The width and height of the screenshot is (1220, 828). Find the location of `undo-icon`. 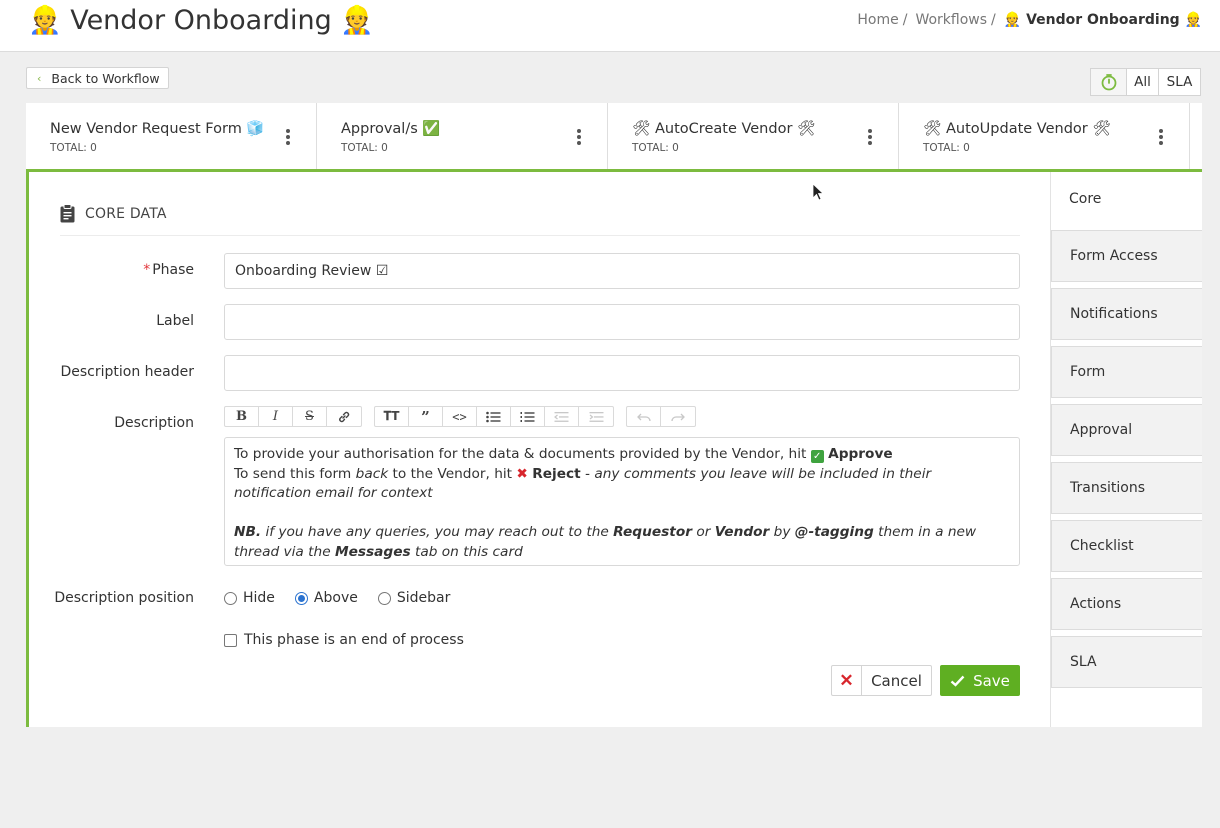

undo-icon is located at coordinates (644, 416).